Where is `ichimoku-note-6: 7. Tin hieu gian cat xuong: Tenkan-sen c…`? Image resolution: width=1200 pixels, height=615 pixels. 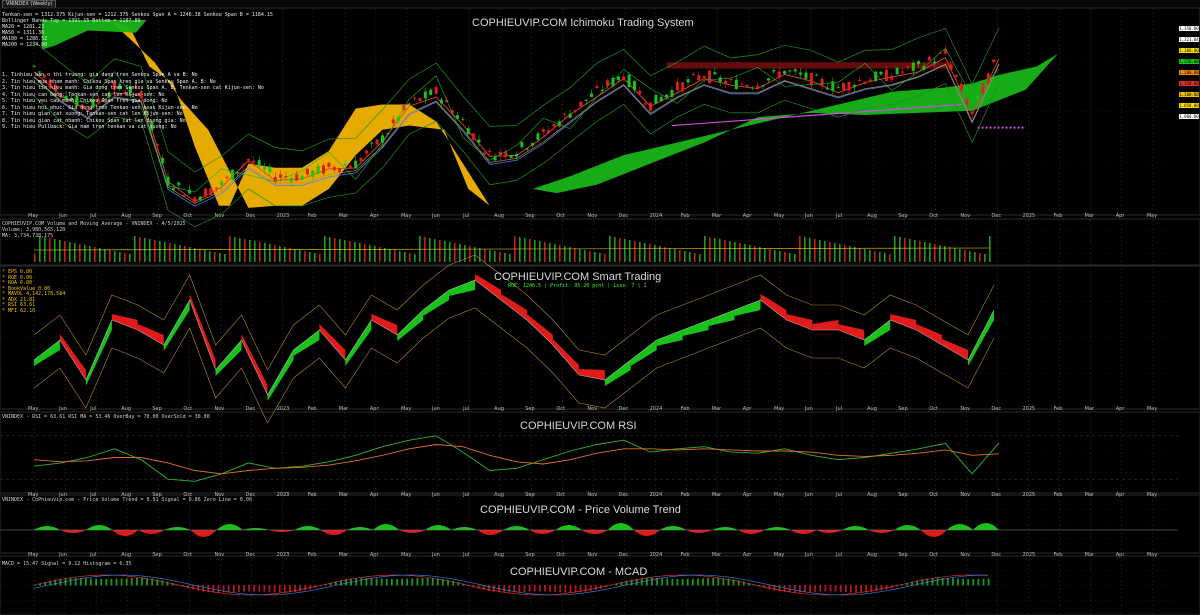 ichimoku-note-6: 7. Tin hieu gian cat xuong: Tenkan-sen c… is located at coordinates (92, 114).